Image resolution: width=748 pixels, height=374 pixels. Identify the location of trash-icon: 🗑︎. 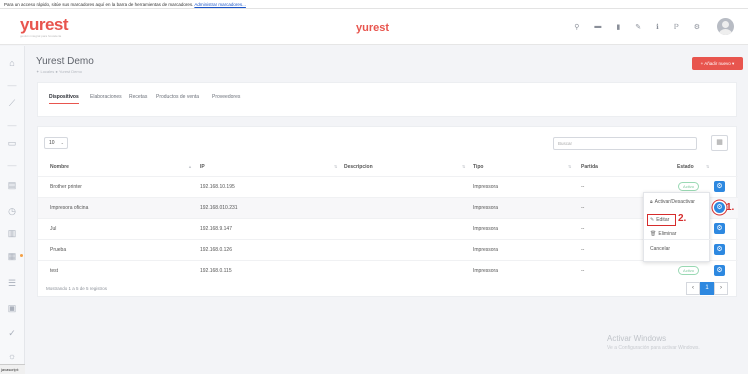
(653, 234).